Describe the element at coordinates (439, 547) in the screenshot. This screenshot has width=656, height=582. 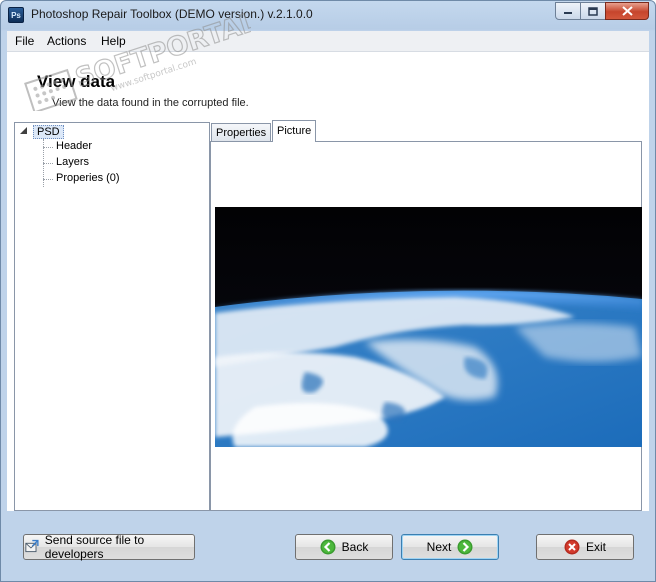
I see `next-button-label: Next` at that location.